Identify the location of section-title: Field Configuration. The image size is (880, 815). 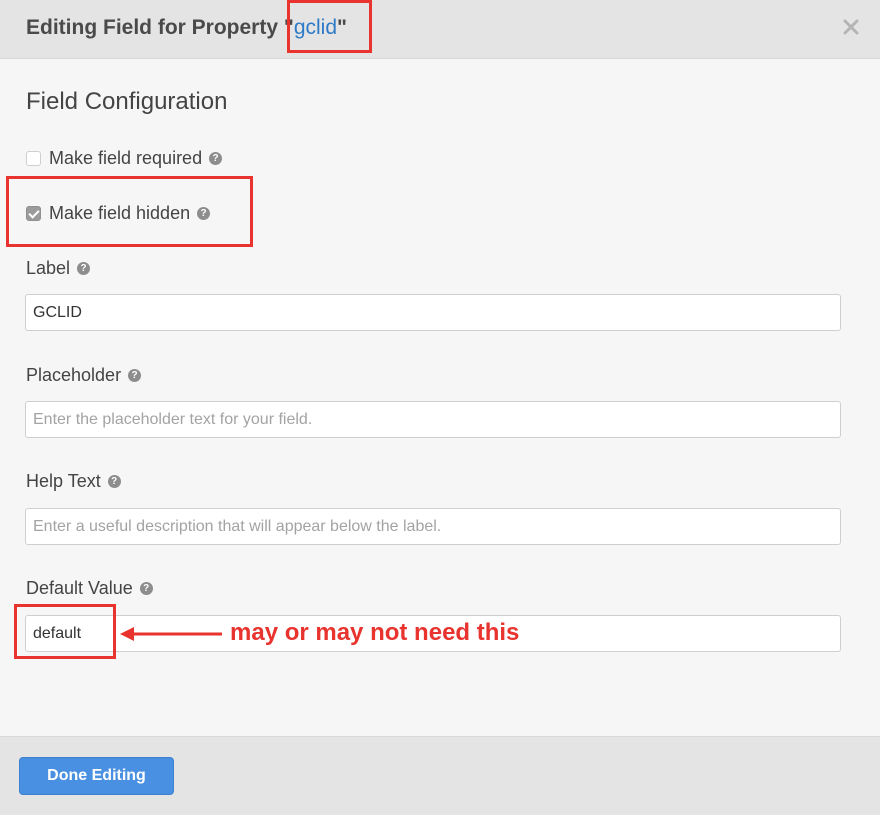
(127, 101).